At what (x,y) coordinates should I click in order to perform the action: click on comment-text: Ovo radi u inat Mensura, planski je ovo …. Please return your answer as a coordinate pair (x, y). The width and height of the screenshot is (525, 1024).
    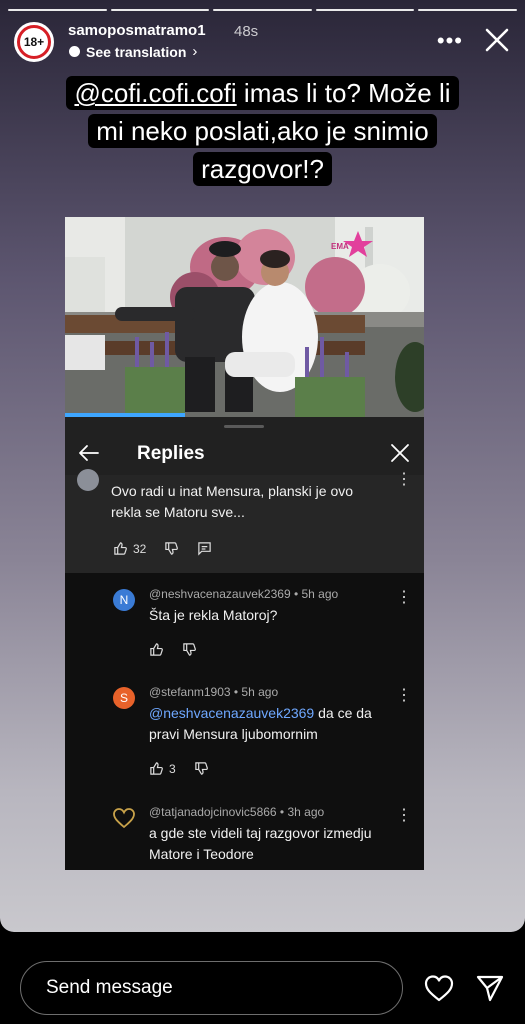
    Looking at the image, I should click on (232, 501).